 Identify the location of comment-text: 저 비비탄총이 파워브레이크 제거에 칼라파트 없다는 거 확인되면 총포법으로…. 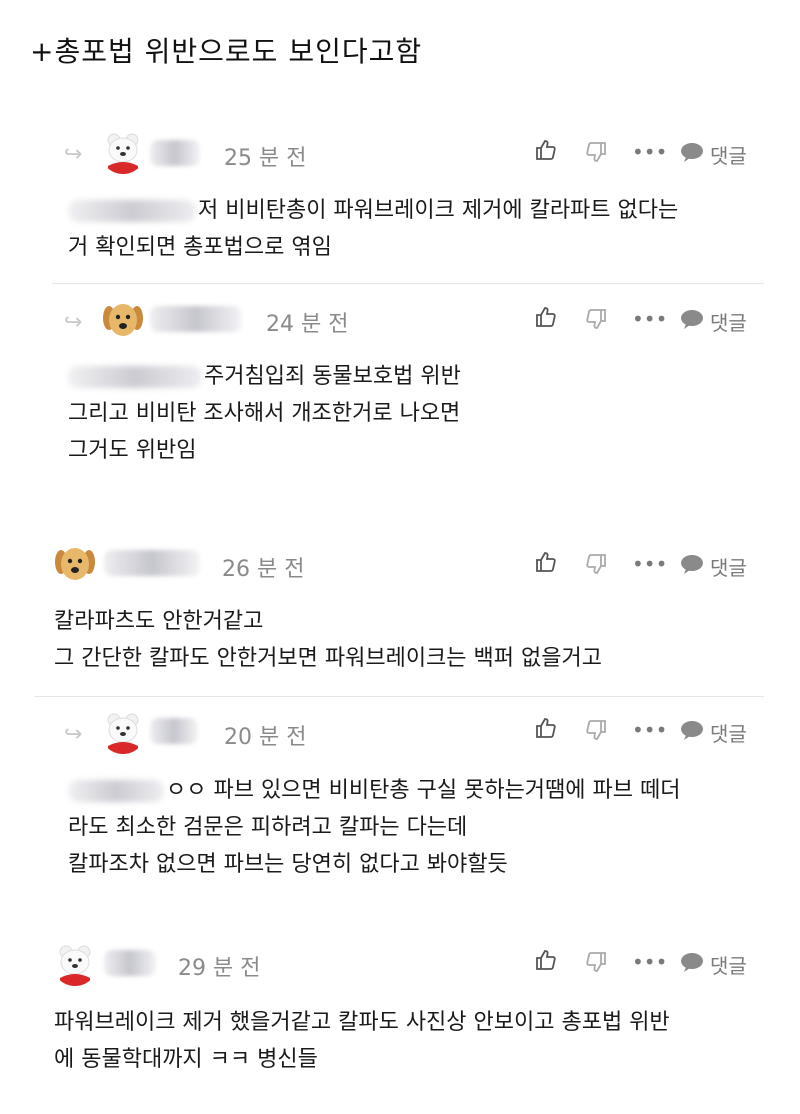
(373, 229).